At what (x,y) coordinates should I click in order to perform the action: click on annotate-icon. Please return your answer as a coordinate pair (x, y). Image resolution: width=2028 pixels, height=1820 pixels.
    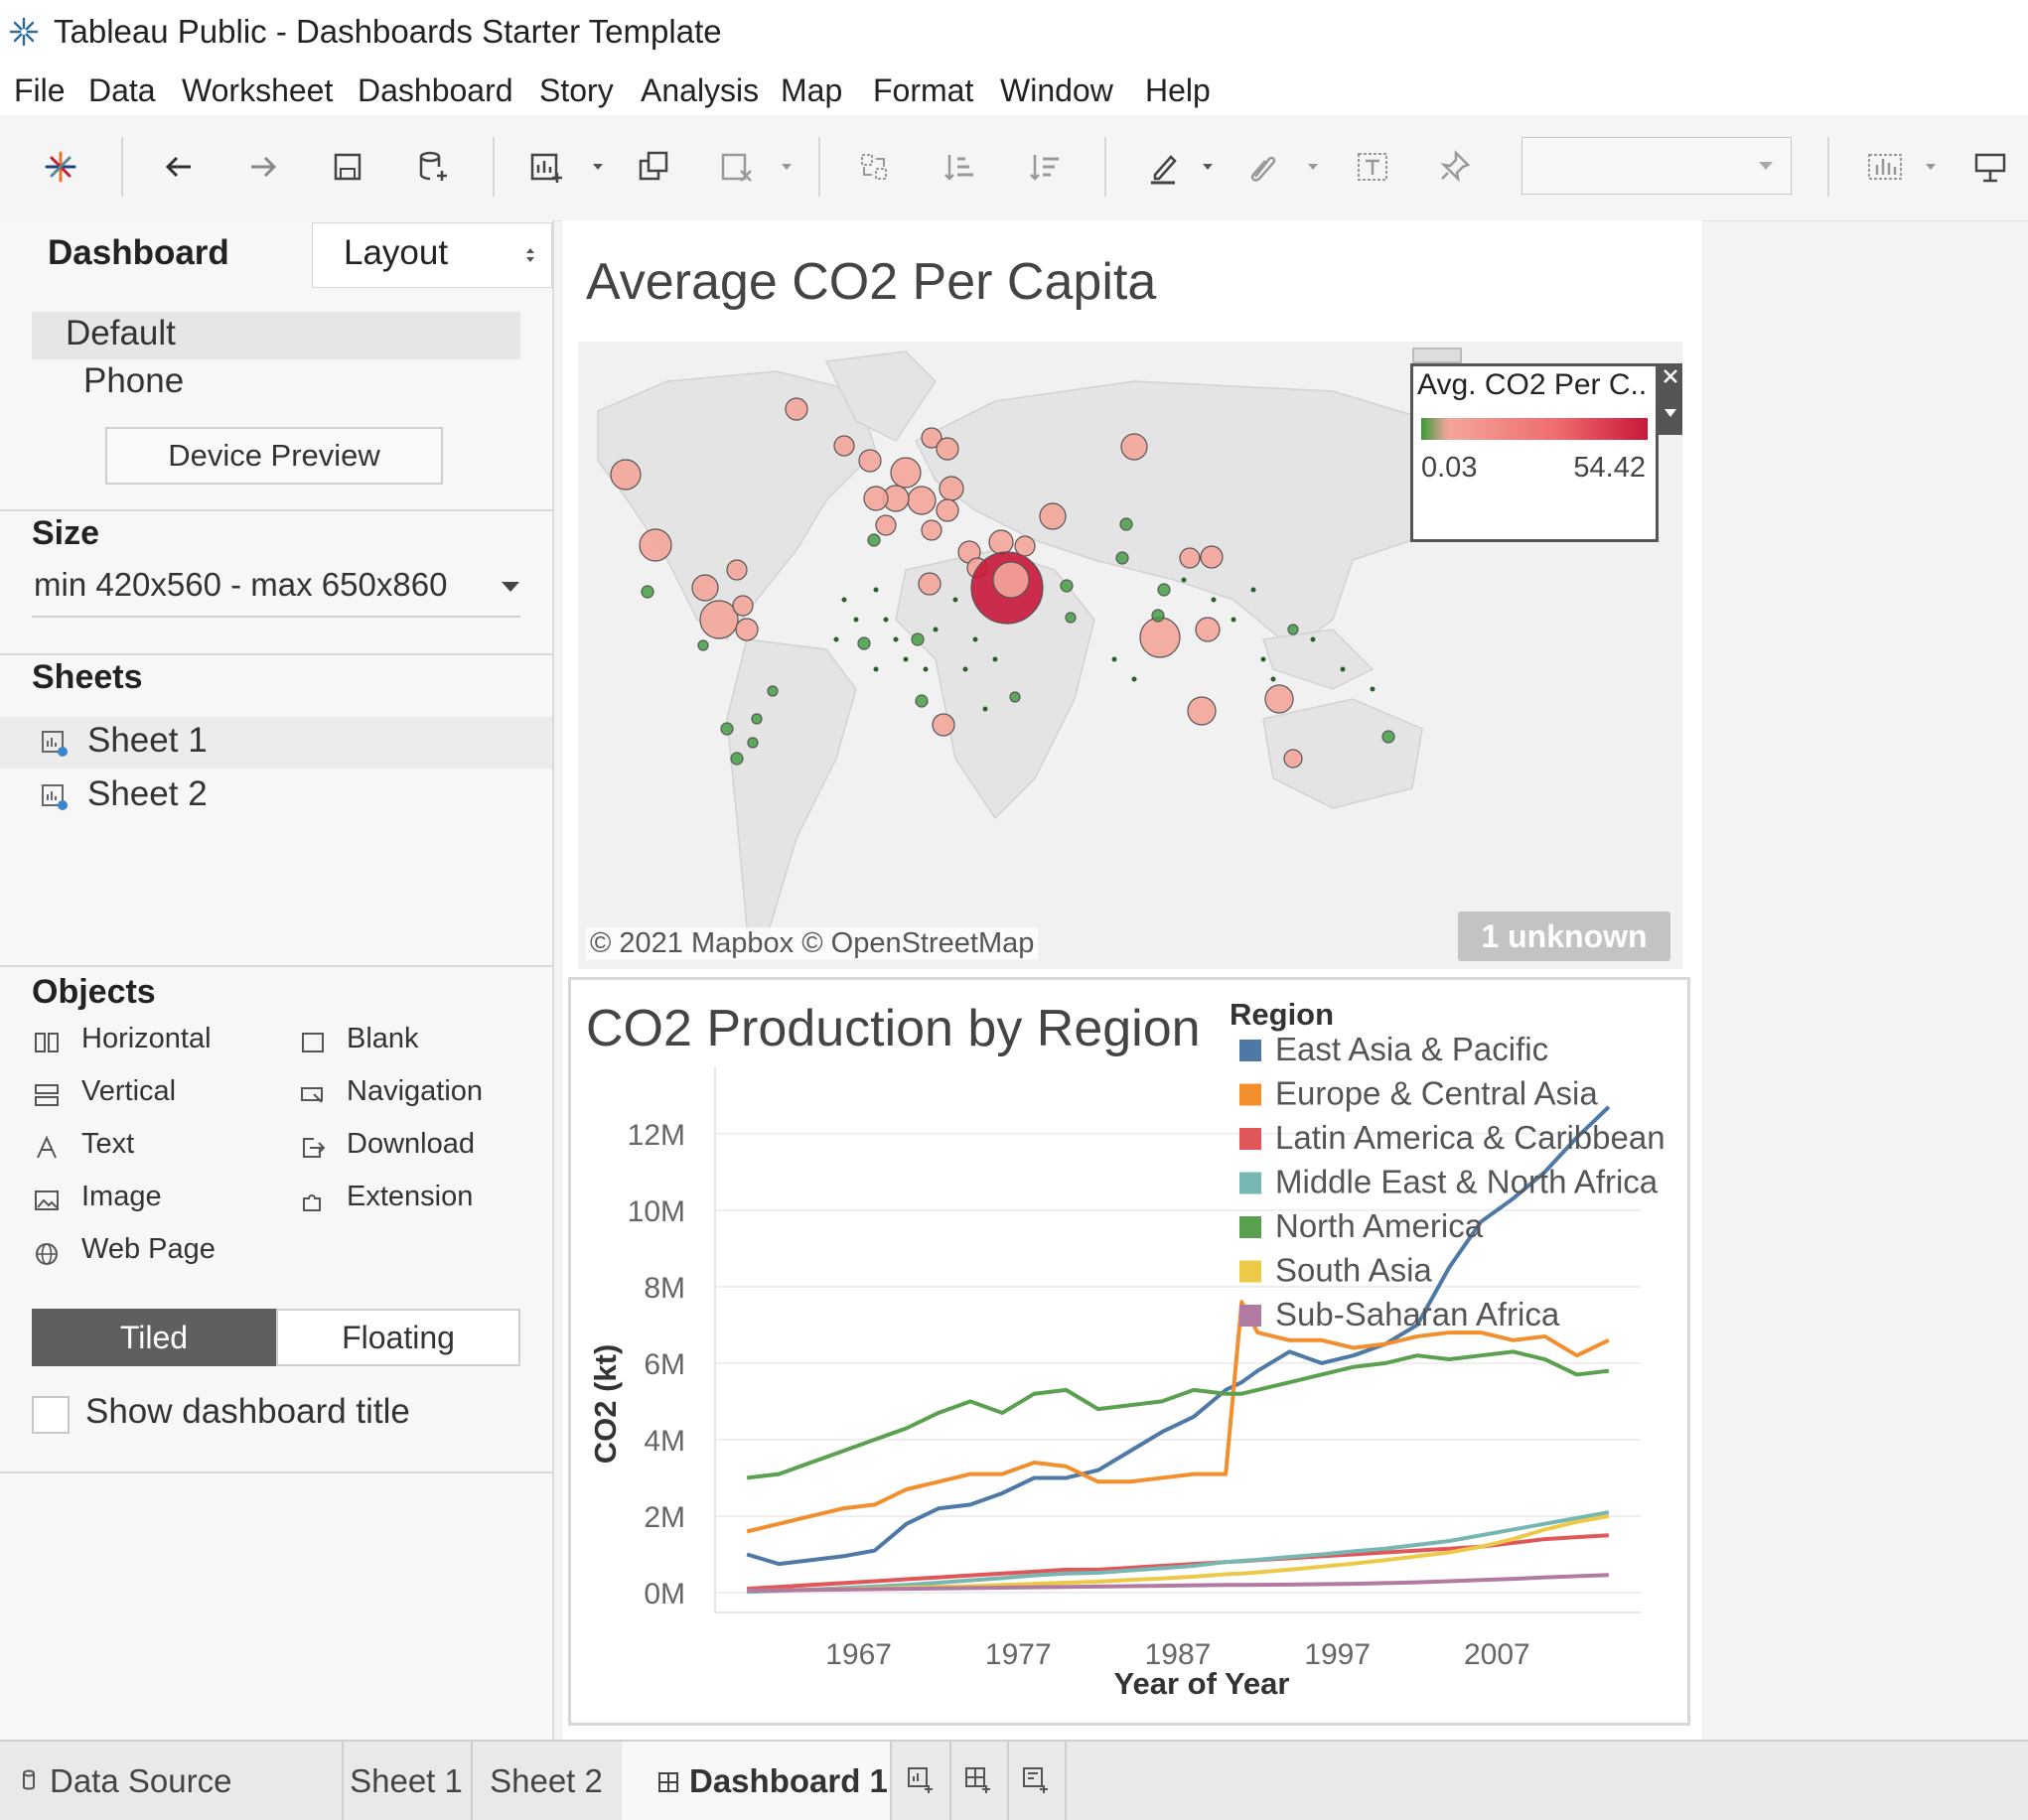
    Looking at the image, I should click on (1263, 167).